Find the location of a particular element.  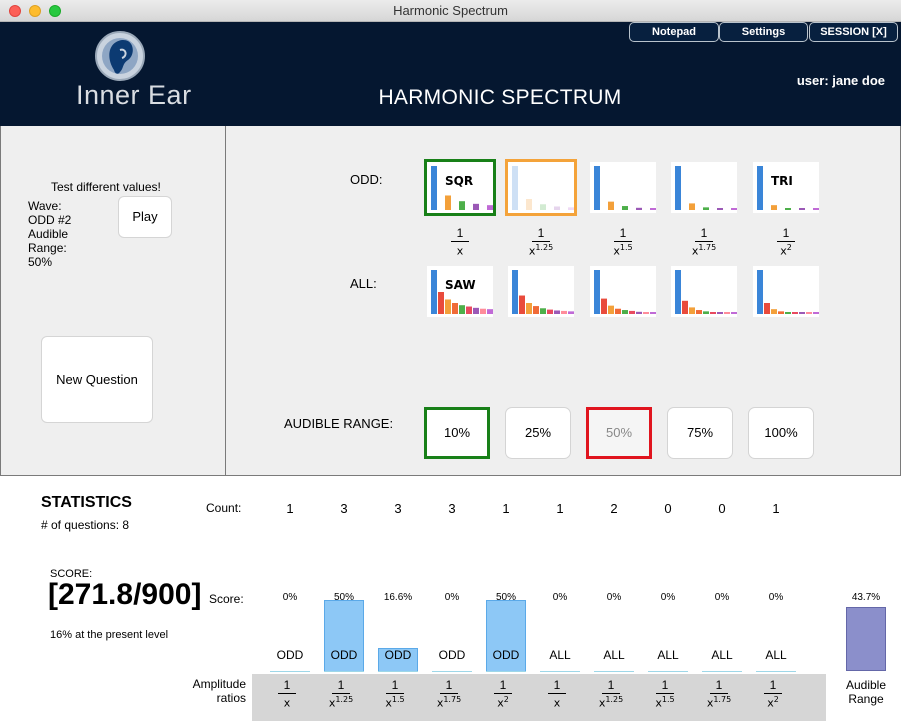

window-title: Harmonic Spectrum is located at coordinates (450, 10).